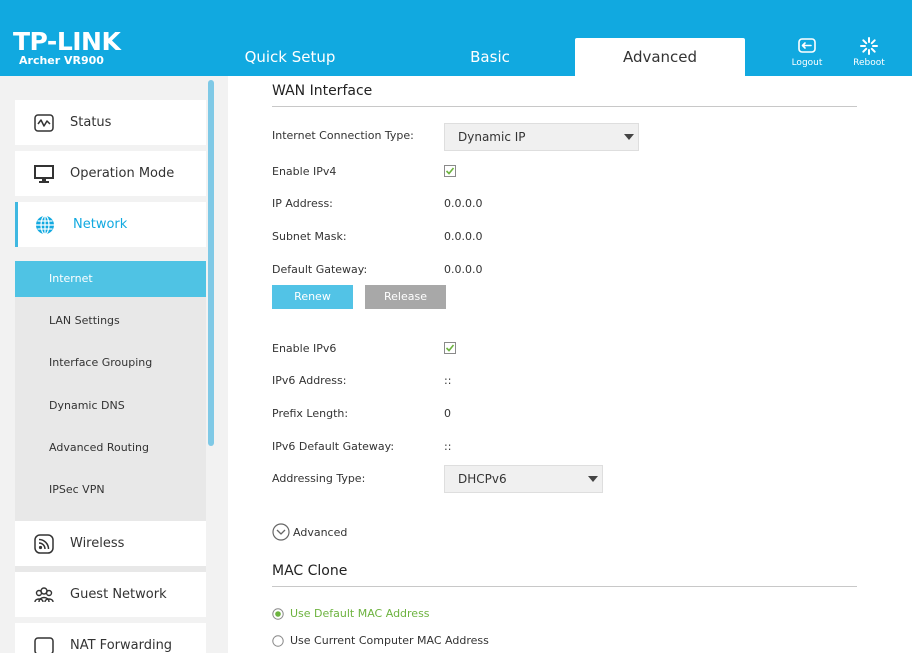  What do you see at coordinates (320, 269) in the screenshot?
I see `default-gateway-label: Default Gateway:` at bounding box center [320, 269].